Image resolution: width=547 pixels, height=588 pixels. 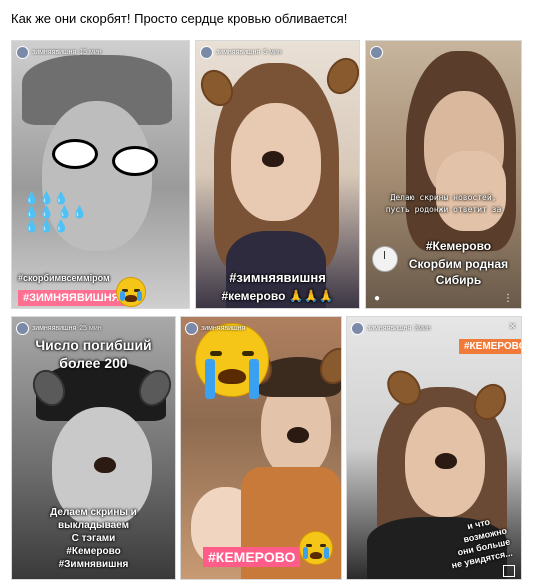 What do you see at coordinates (377, 298) in the screenshot?
I see `camera-icon: ●` at bounding box center [377, 298].